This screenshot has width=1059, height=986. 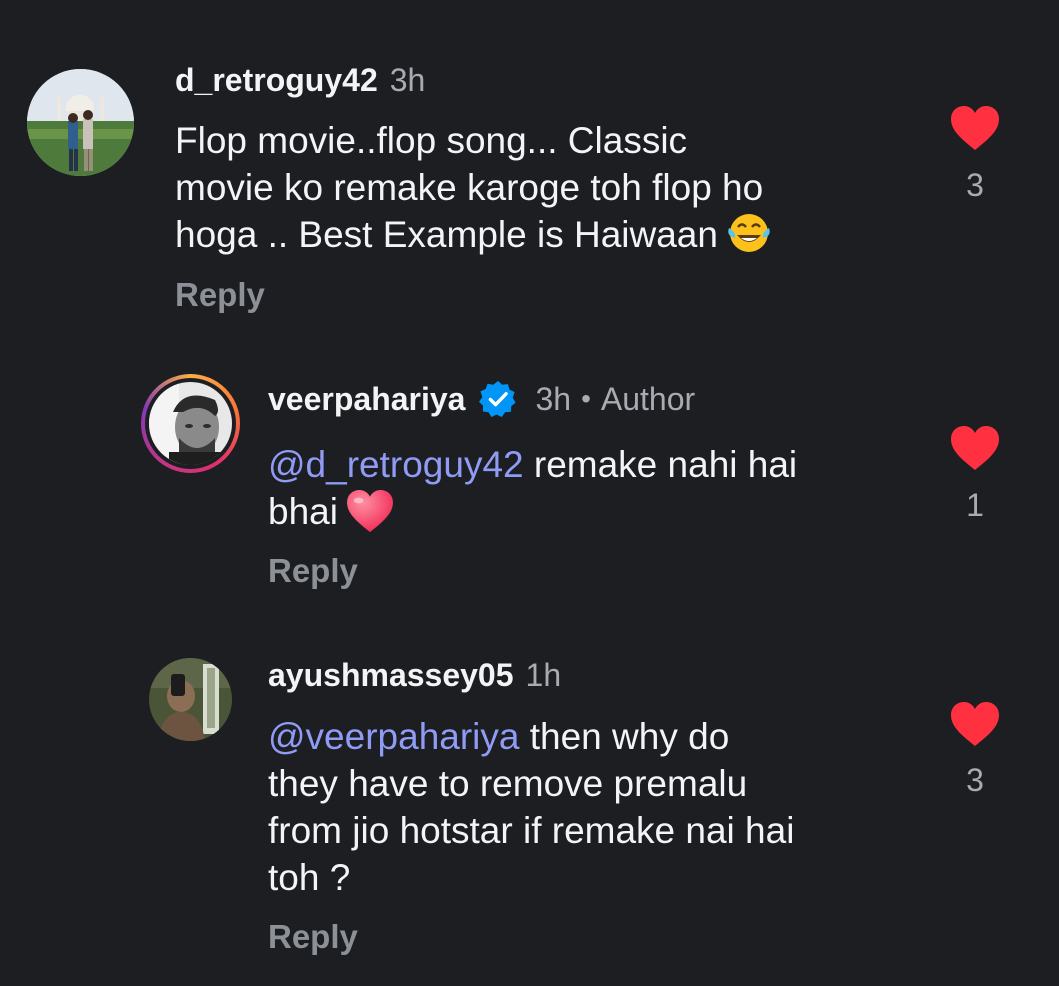 I want to click on face-with-tears-of-joy-icon, so click(x=749, y=238).